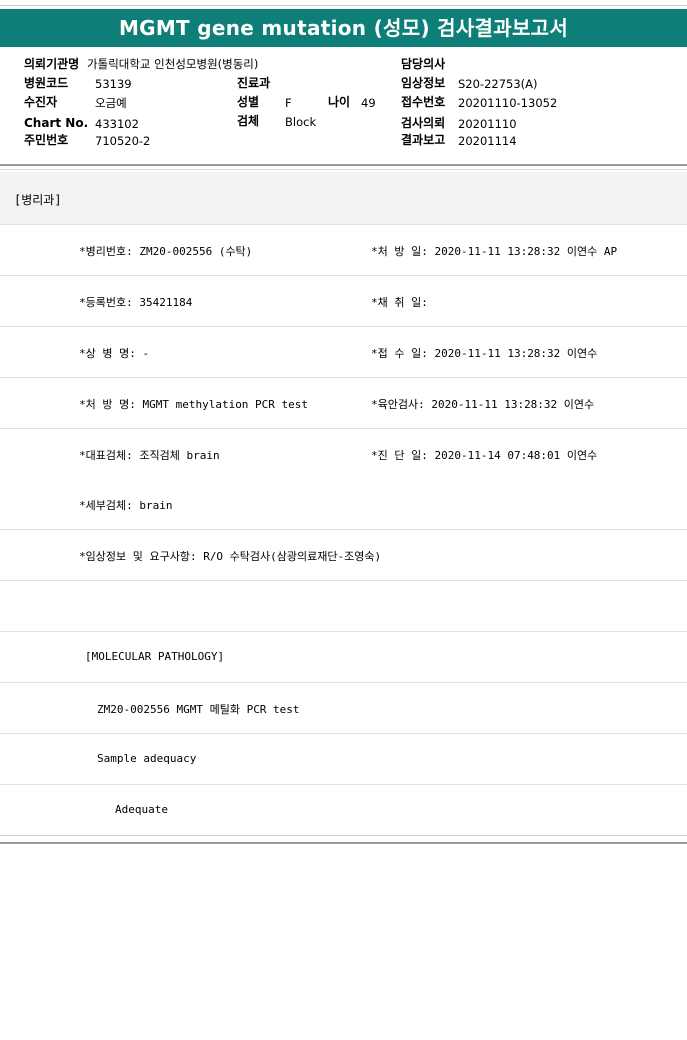 The image size is (687, 1040). Describe the element at coordinates (117, 124) in the screenshot. I see `chart-no-value: 433102` at that location.